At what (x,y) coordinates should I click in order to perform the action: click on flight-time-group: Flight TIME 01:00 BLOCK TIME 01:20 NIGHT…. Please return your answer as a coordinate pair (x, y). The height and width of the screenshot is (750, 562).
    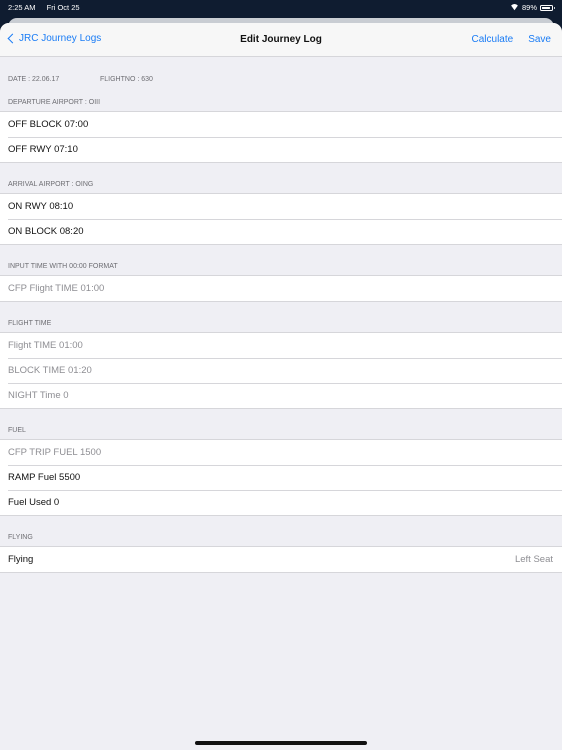
    Looking at the image, I should click on (281, 370).